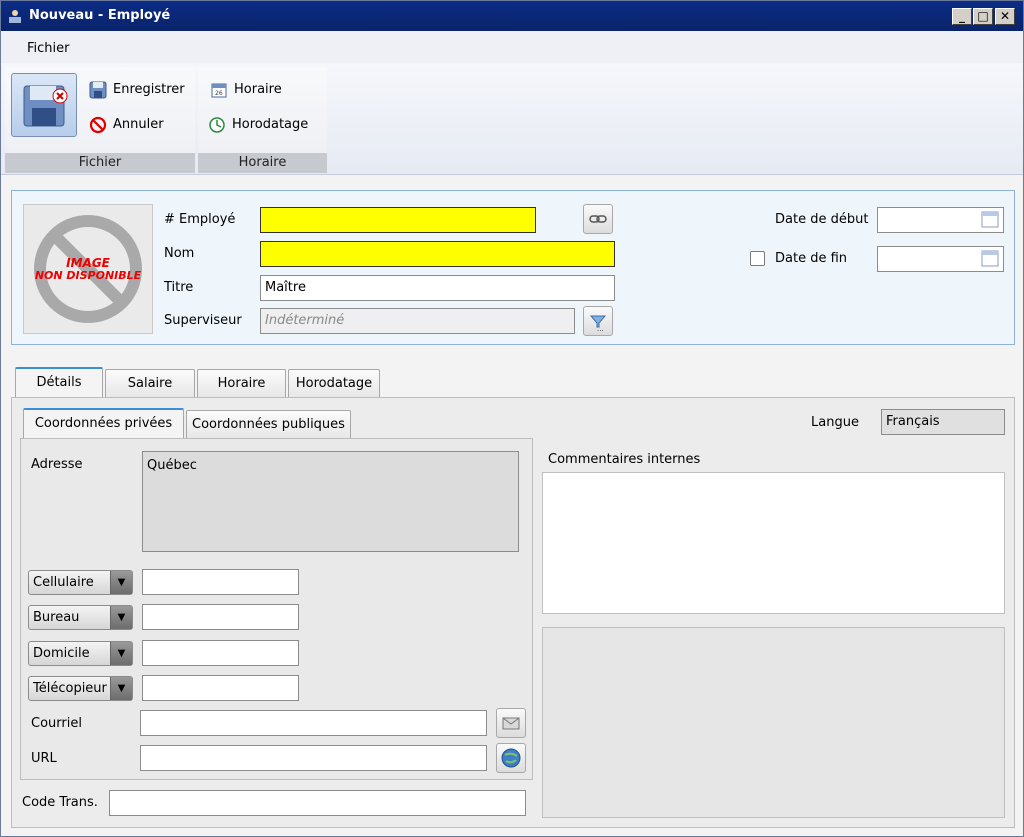  What do you see at coordinates (200, 219) in the screenshot?
I see `employee-no-label: # Employé` at bounding box center [200, 219].